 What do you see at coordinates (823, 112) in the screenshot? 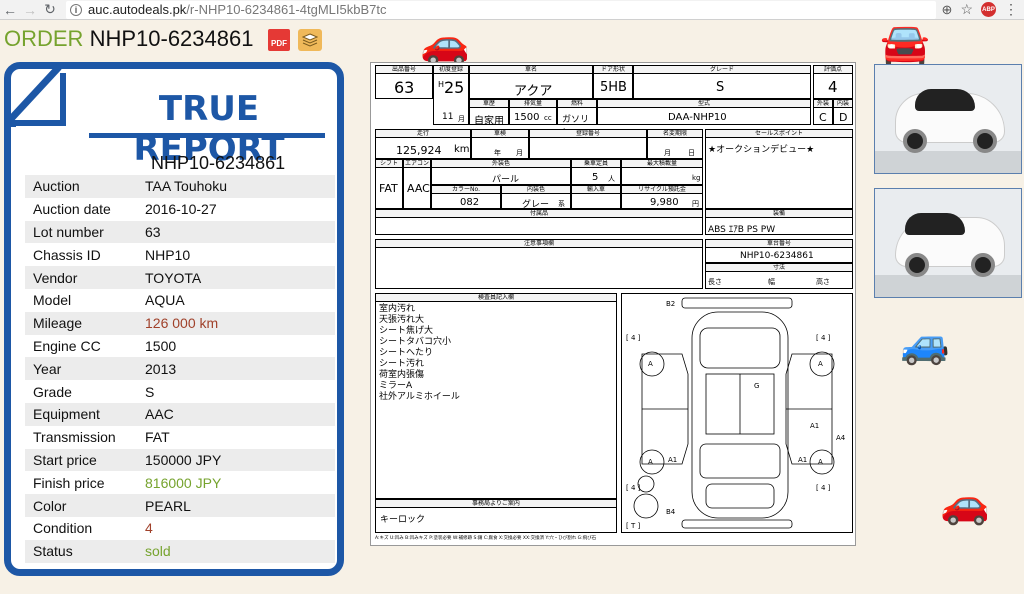
I see `exterior-grade-cell: 外装 C` at bounding box center [823, 112].